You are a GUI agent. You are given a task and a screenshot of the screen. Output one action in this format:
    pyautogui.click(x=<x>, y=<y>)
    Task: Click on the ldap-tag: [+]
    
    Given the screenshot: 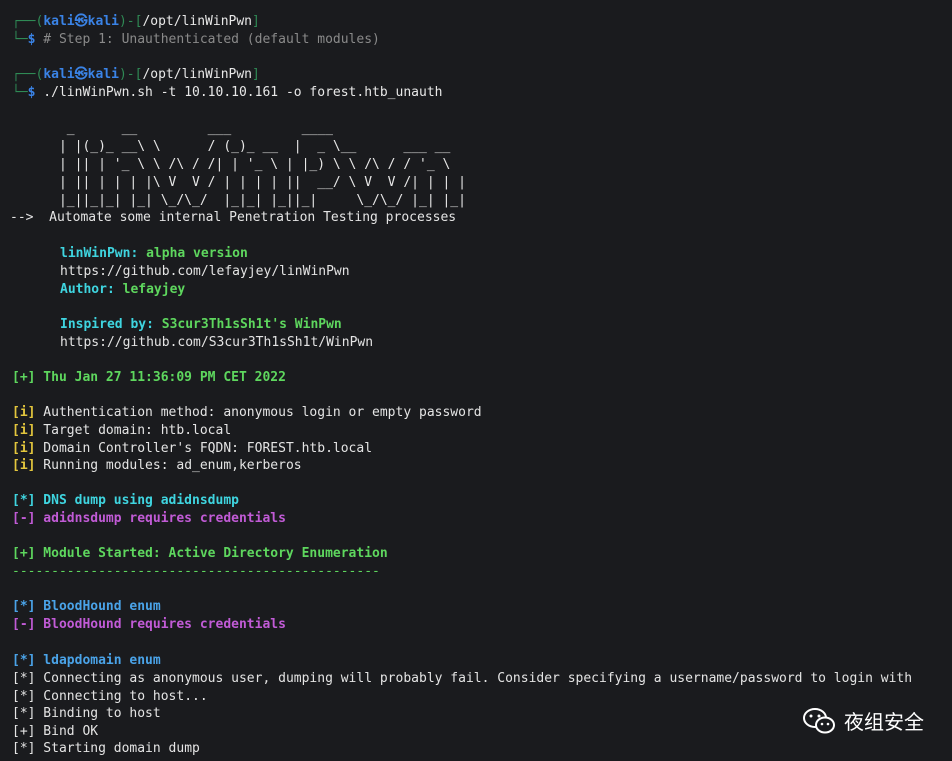 What is the action you would take?
    pyautogui.click(x=24, y=731)
    